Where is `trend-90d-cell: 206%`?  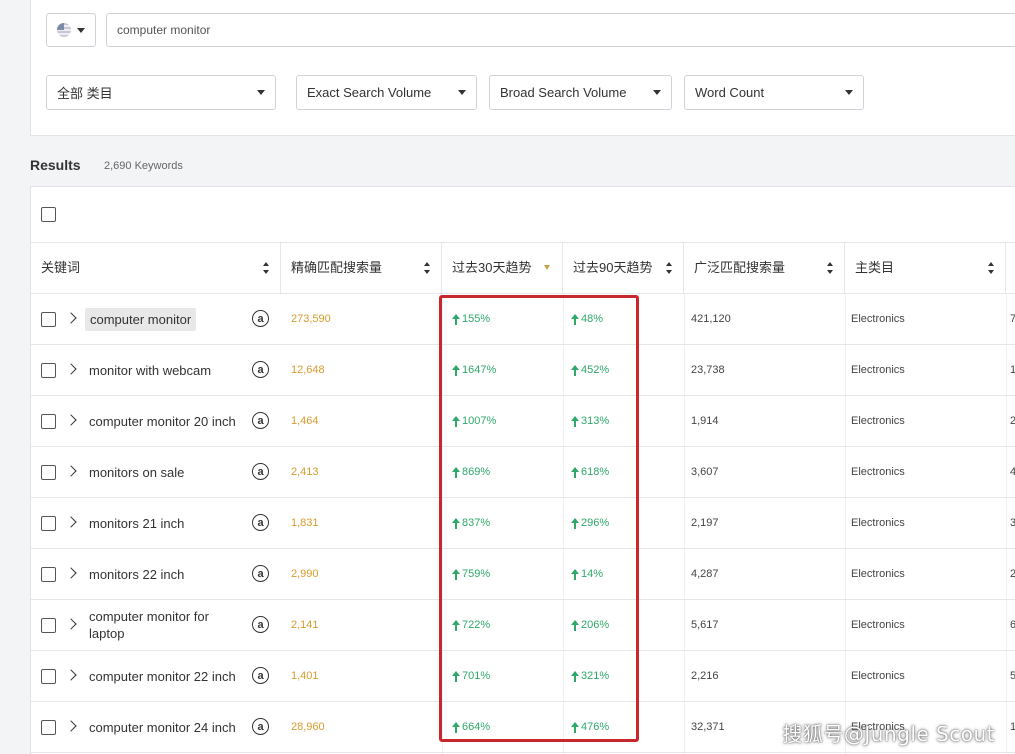
trend-90d-cell: 206% is located at coordinates (590, 625).